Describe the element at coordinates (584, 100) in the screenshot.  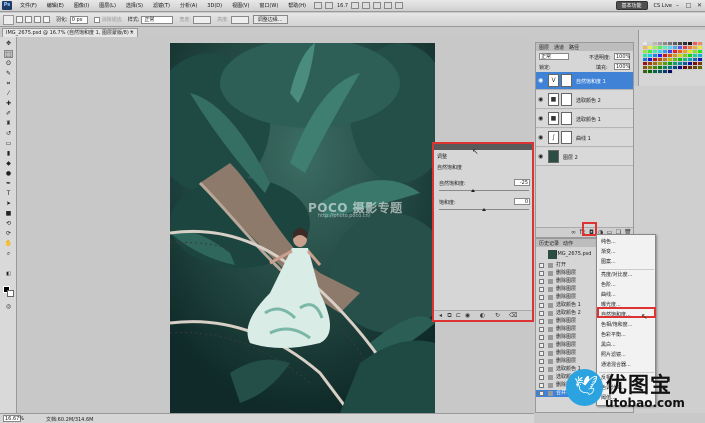
I see `layer-row: ◉ ■ 选取颜色 2` at that location.